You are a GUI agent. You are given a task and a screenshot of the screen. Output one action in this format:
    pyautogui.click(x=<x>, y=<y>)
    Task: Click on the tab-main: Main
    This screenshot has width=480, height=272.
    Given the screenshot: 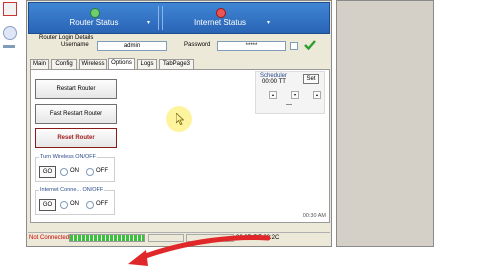 What is the action you would take?
    pyautogui.click(x=39, y=64)
    